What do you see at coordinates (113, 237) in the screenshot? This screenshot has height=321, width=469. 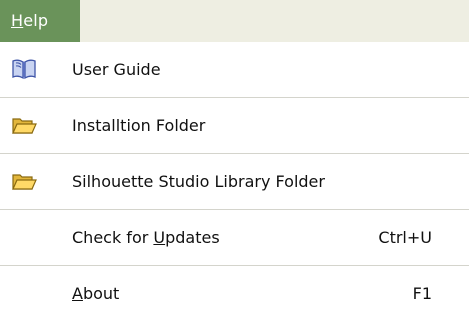 I see `label-text: Check for` at bounding box center [113, 237].